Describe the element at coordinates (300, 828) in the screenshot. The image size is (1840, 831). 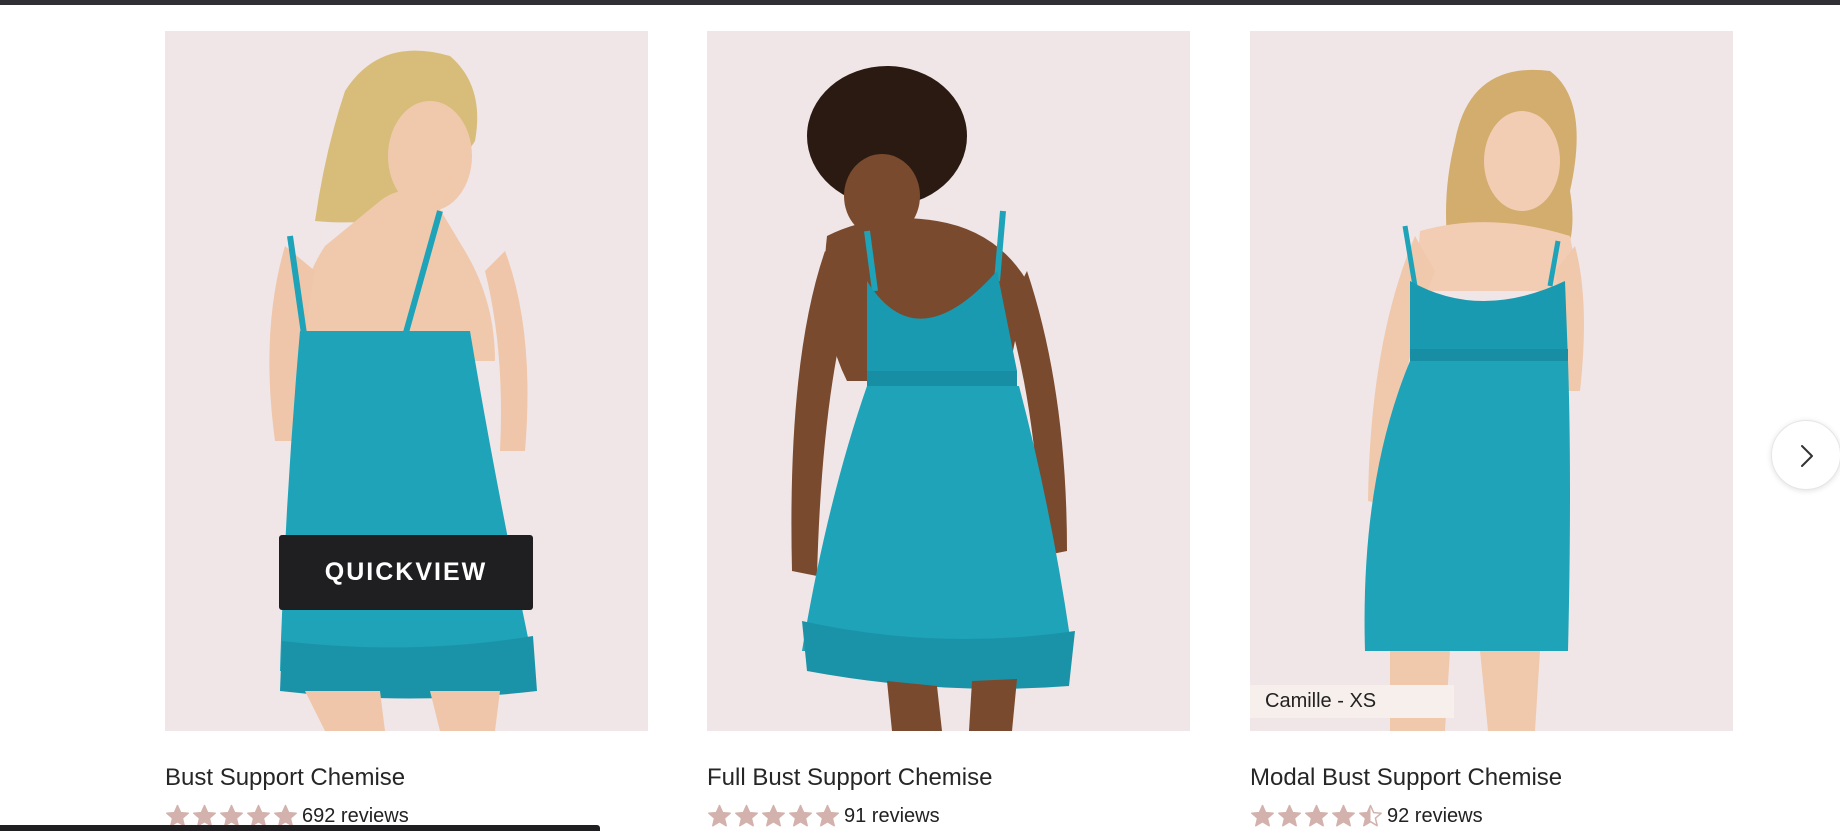
I see `bottom-bar` at that location.